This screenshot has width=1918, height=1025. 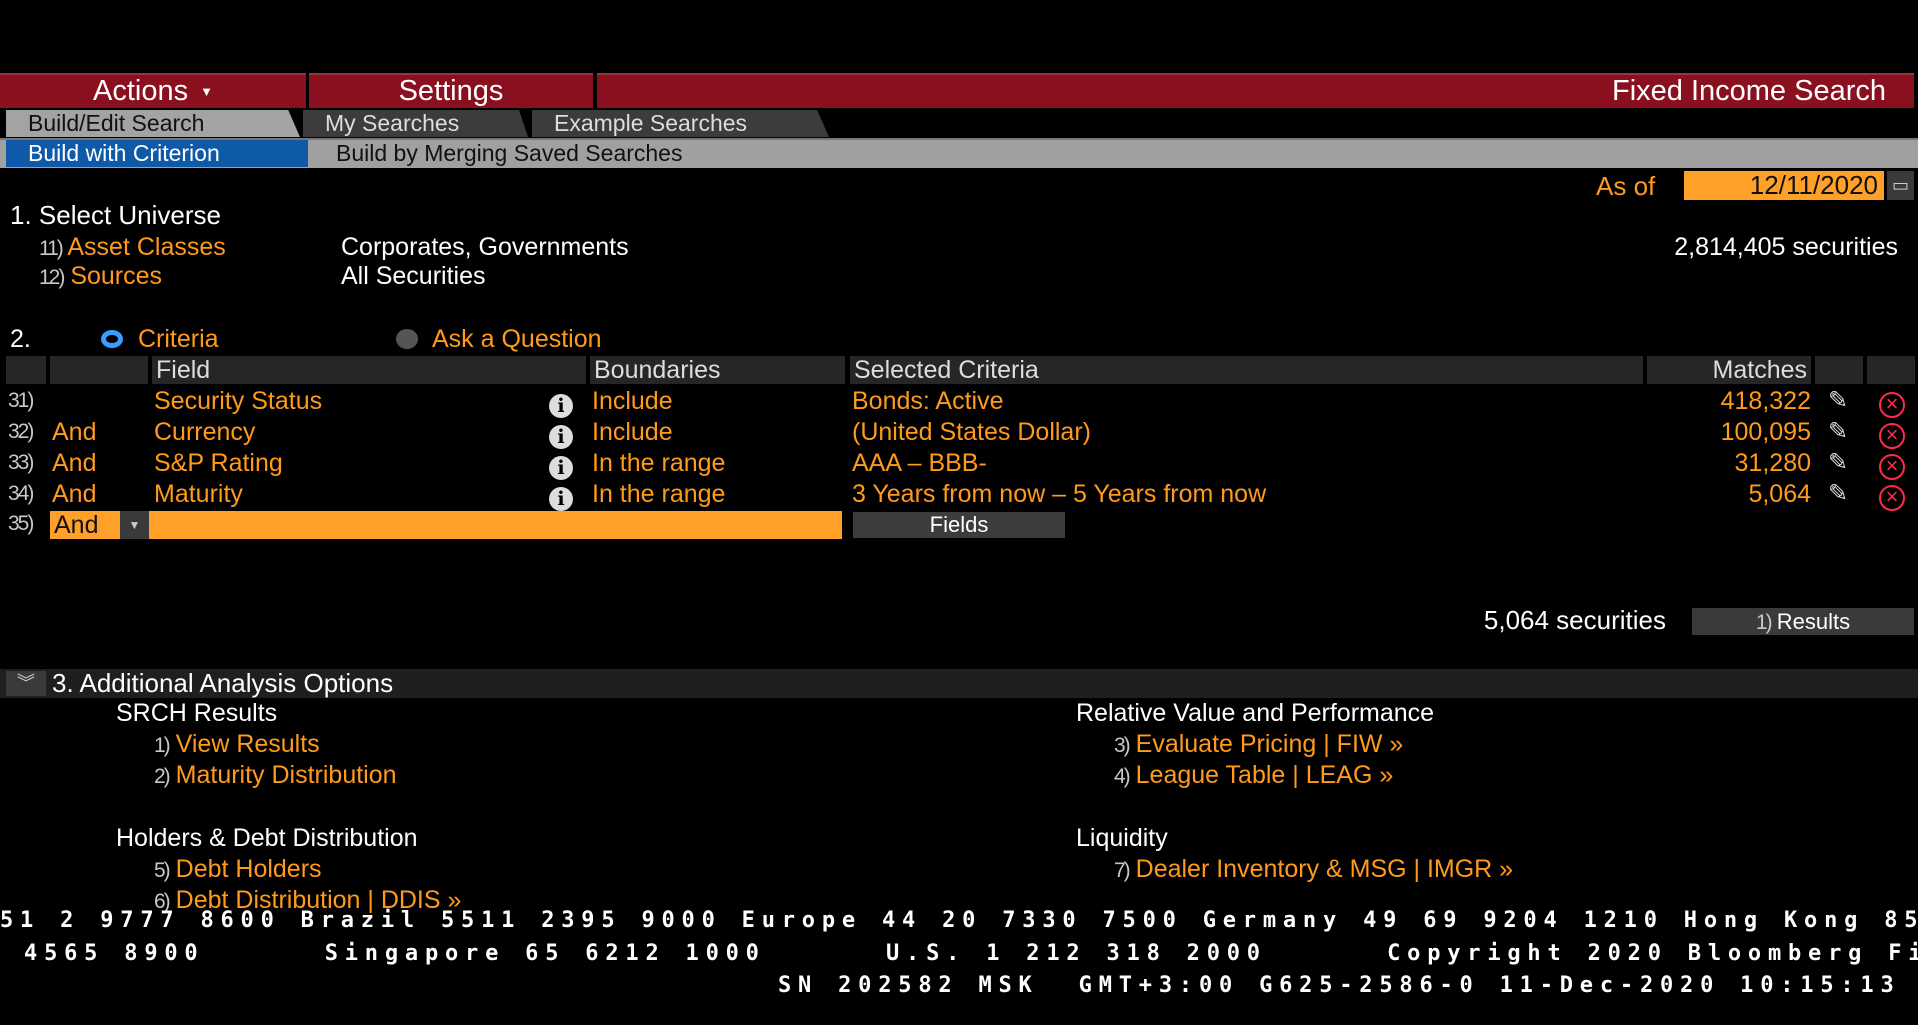 I want to click on row-matches: 418,322, so click(x=1765, y=401).